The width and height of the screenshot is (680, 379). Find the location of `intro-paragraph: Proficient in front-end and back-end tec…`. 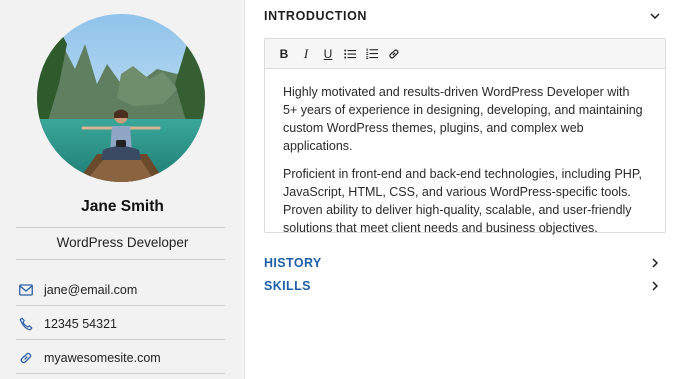

intro-paragraph: Proficient in front-end and back-end tec… is located at coordinates (463, 201).